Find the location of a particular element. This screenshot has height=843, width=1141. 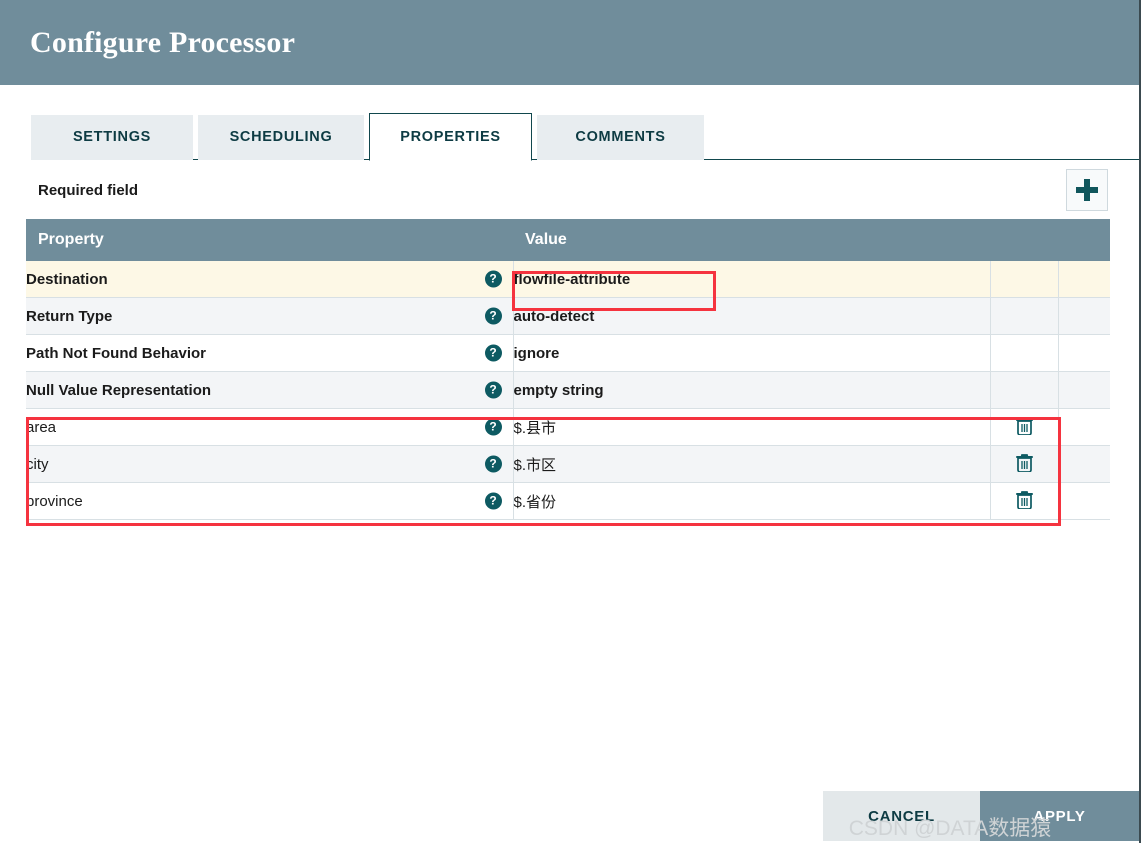

page-title: Configure Processor is located at coordinates (163, 42).